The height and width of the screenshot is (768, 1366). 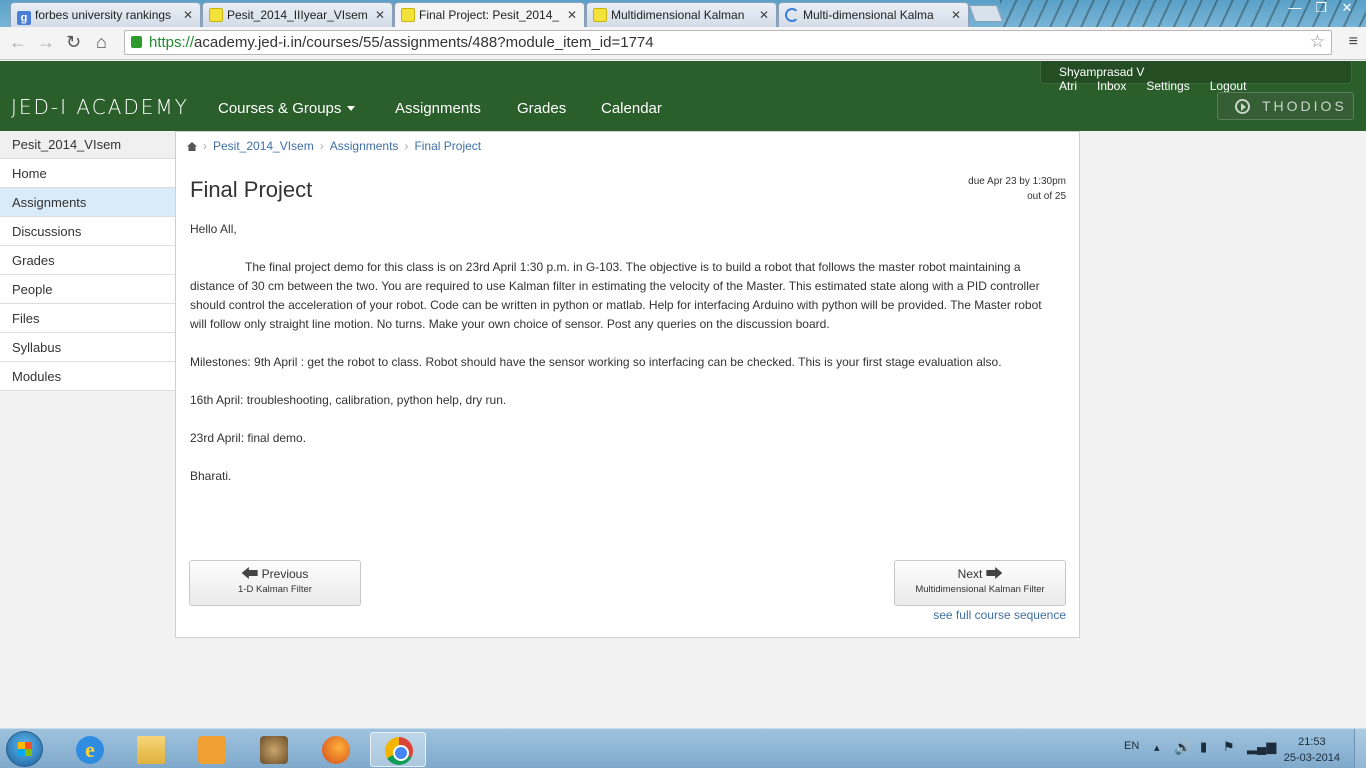 What do you see at coordinates (1304, 106) in the screenshot?
I see `thodios-label: THODIOS` at bounding box center [1304, 106].